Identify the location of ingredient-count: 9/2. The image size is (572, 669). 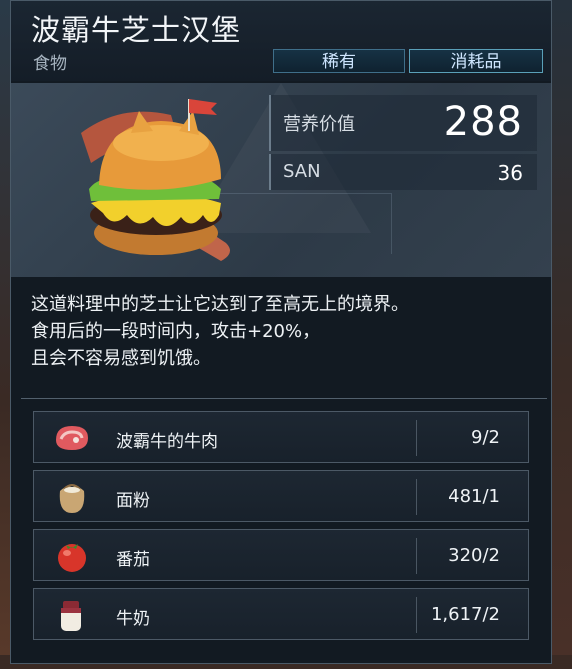
(485, 437).